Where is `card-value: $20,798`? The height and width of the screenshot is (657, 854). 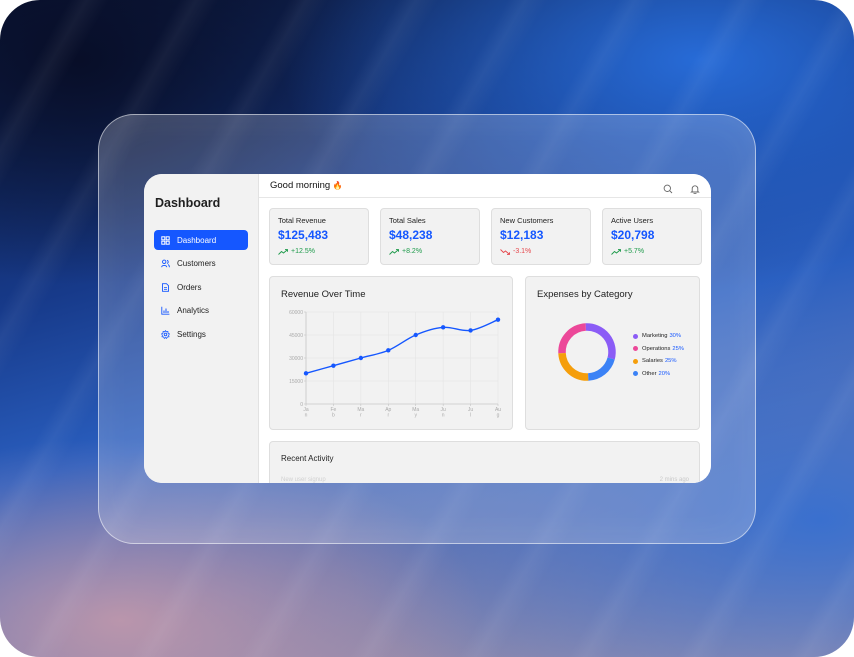
card-value: $20,798 is located at coordinates (633, 235).